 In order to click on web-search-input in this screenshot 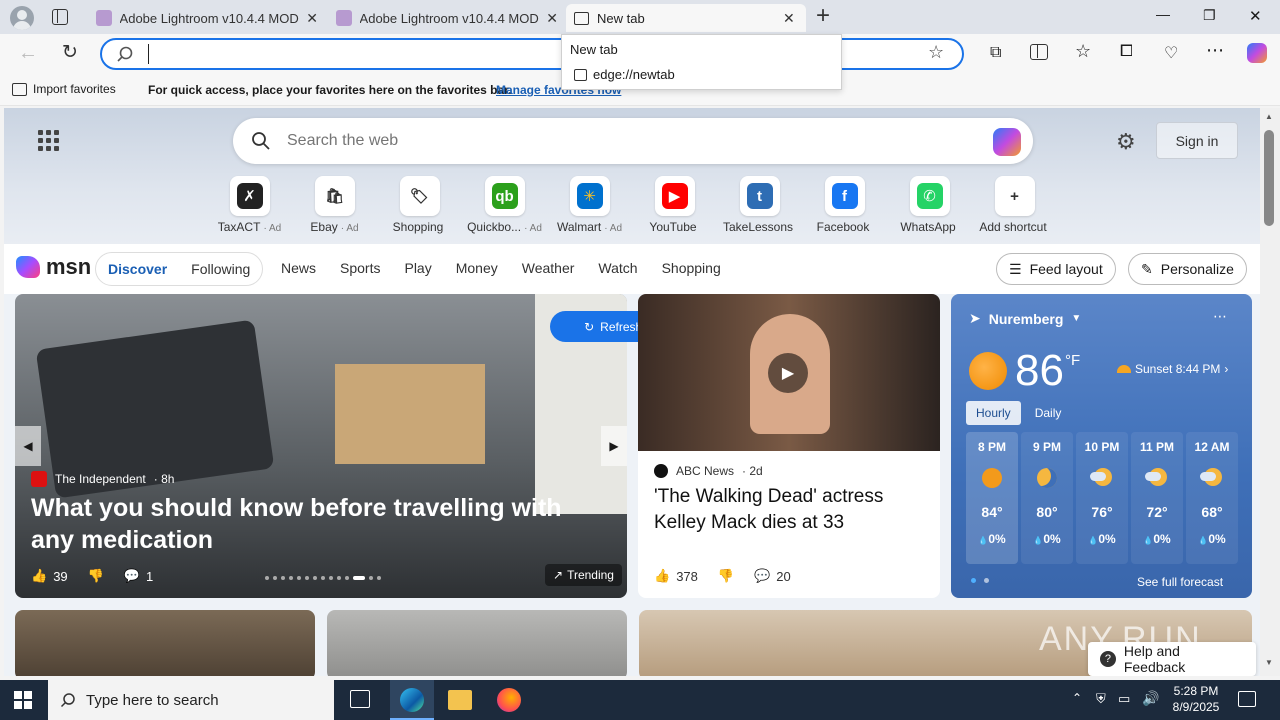, I will do `click(617, 141)`.